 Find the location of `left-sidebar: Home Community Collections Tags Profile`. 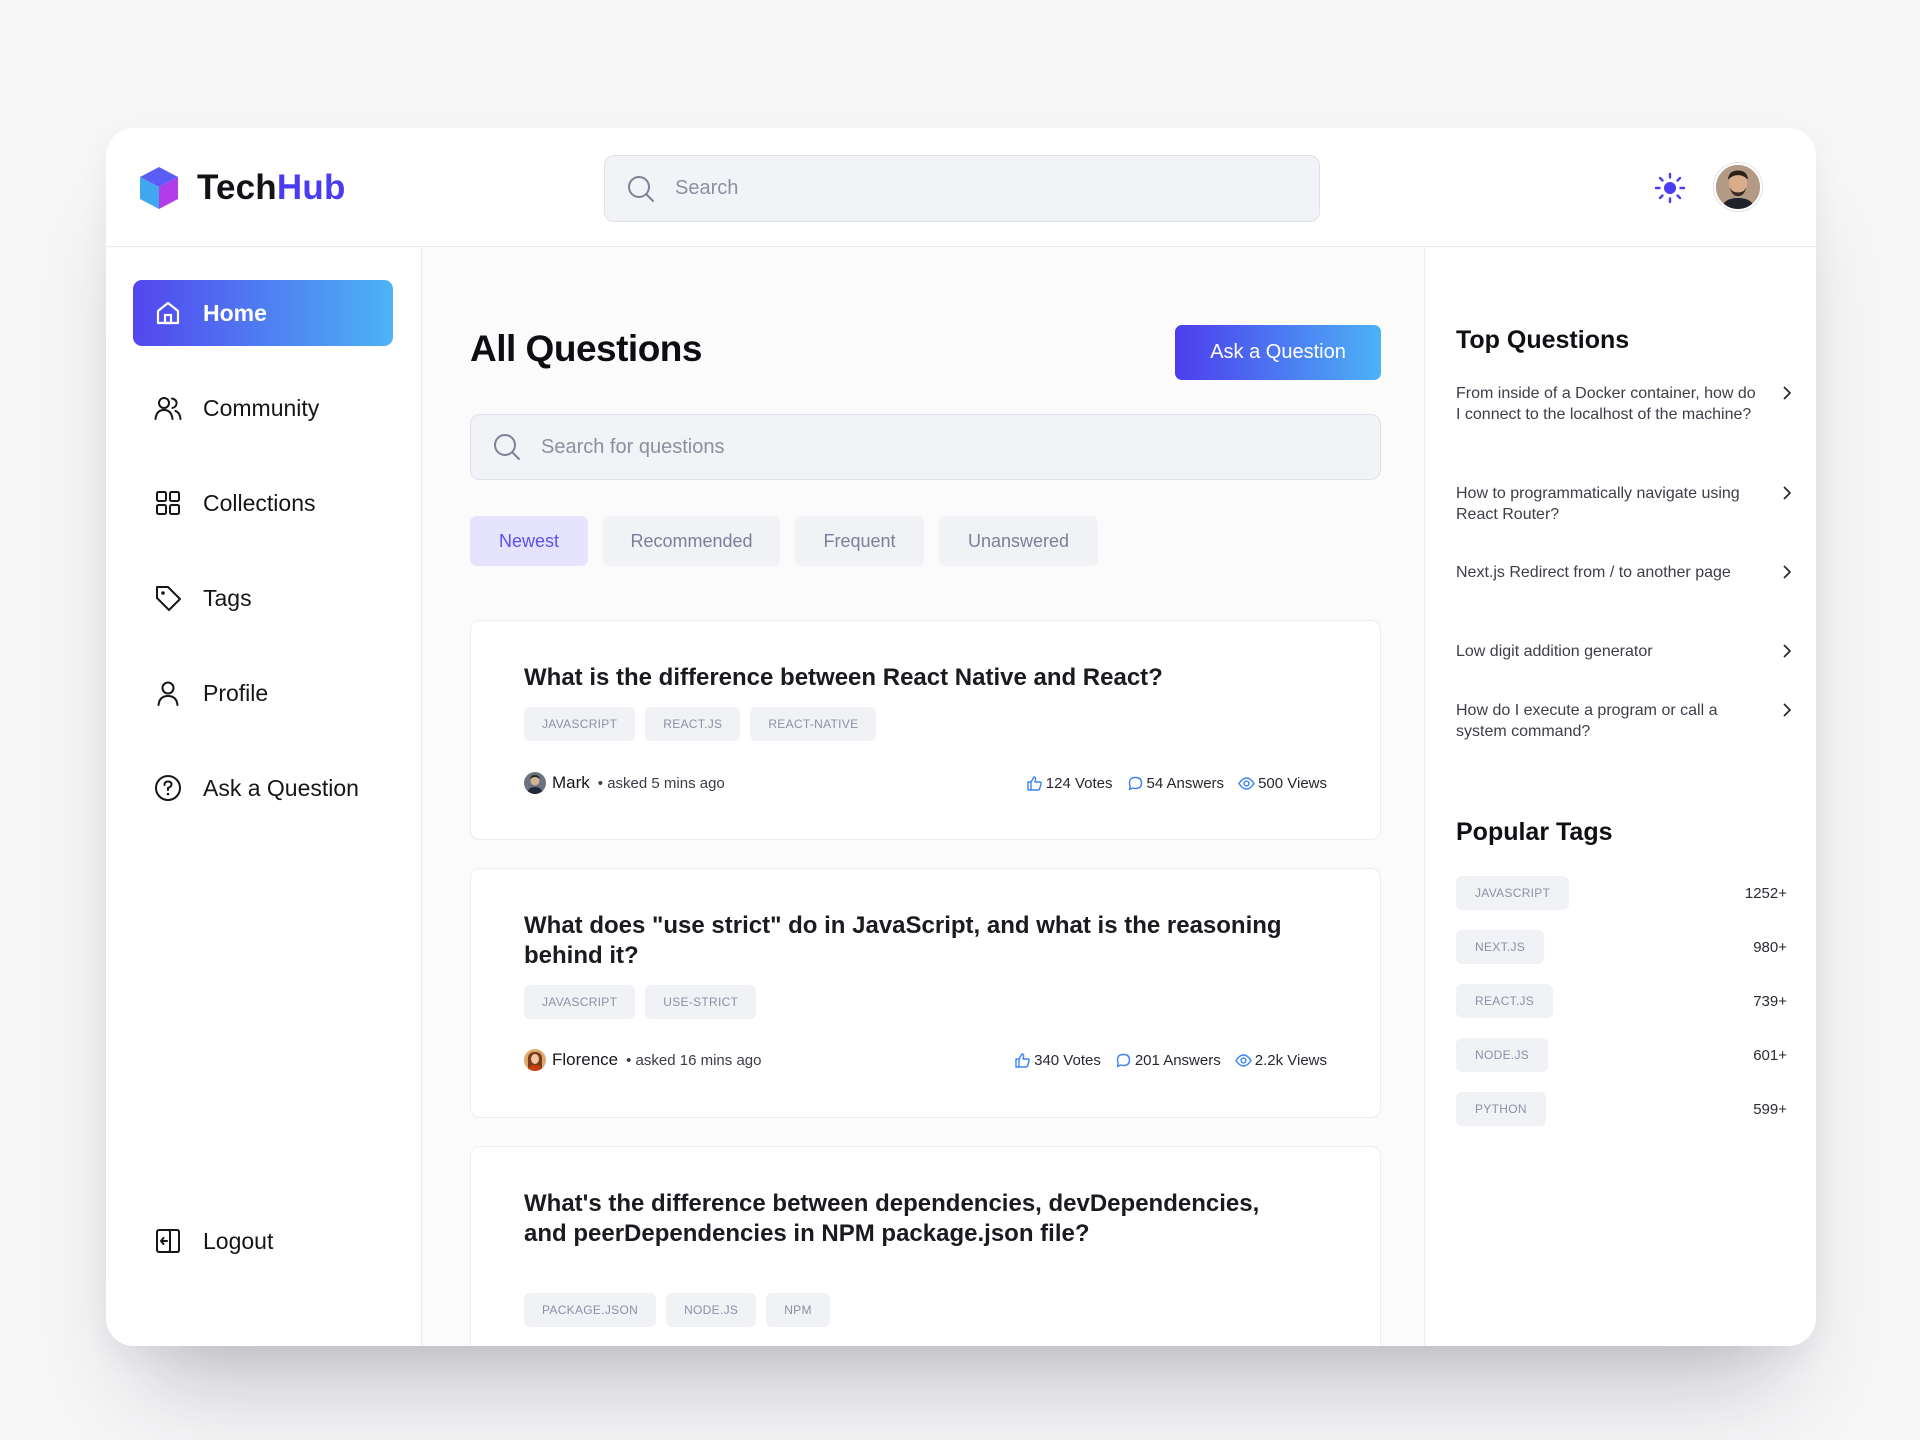

left-sidebar: Home Community Collections Tags Profile is located at coordinates (264, 797).